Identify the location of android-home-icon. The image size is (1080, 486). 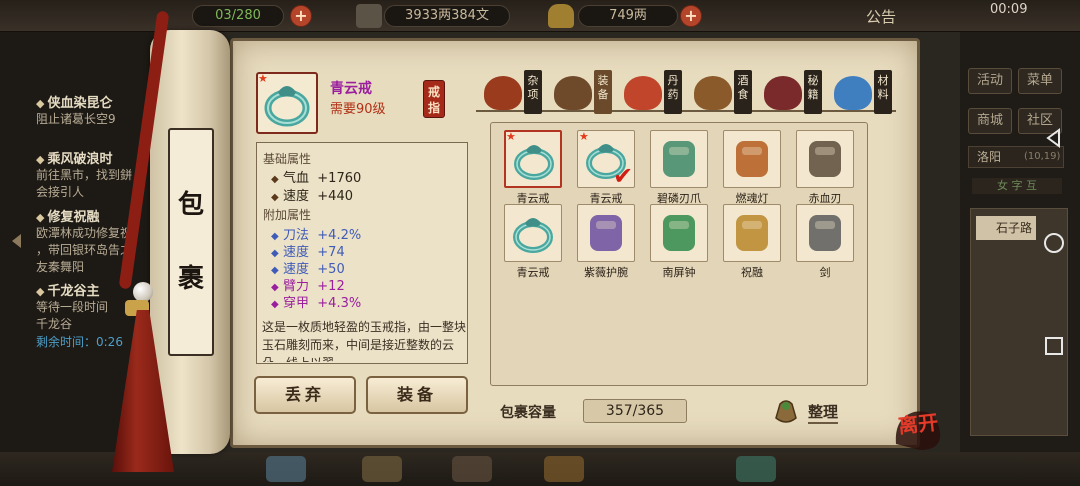
(1054, 243).